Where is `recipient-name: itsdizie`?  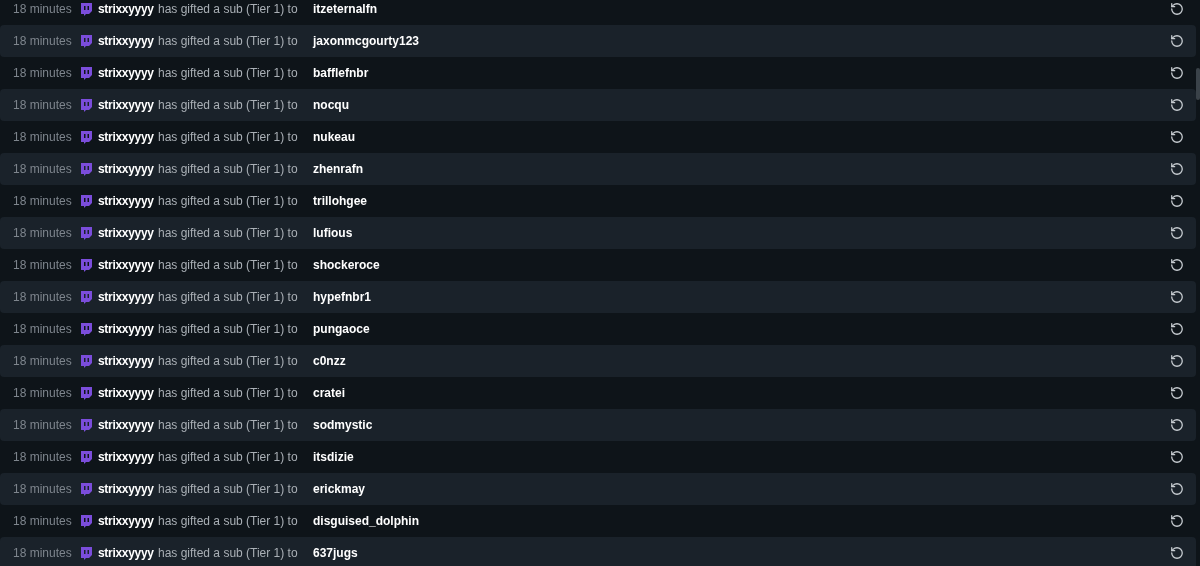
recipient-name: itsdizie is located at coordinates (333, 457).